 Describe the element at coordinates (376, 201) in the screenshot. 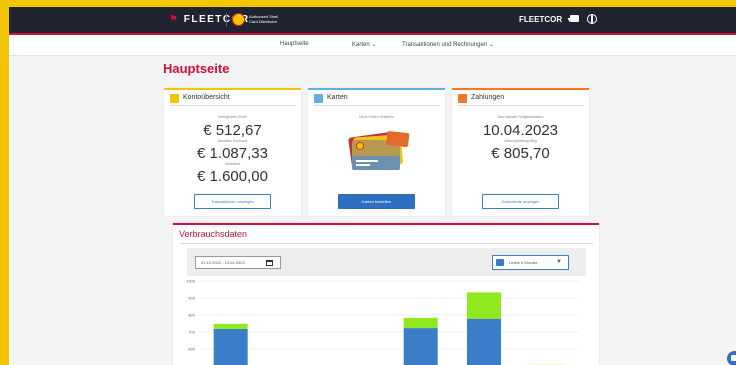

I see `order-cards-button: Karten bestellen` at that location.